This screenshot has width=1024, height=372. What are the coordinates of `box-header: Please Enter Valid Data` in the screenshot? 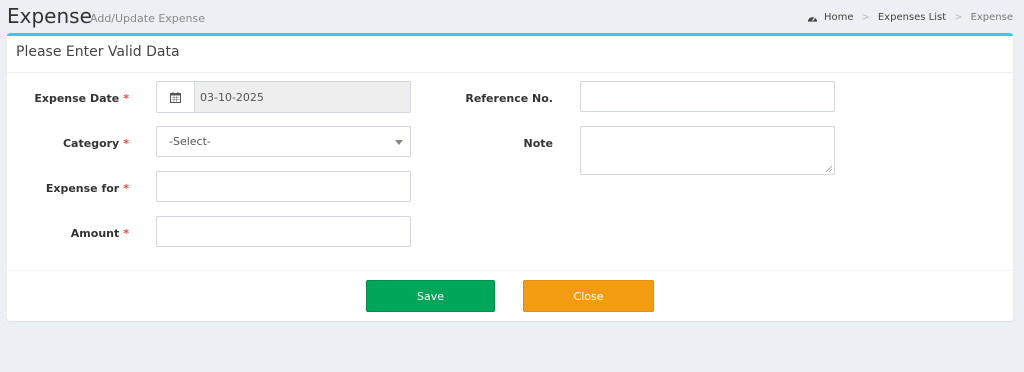 It's located at (510, 54).